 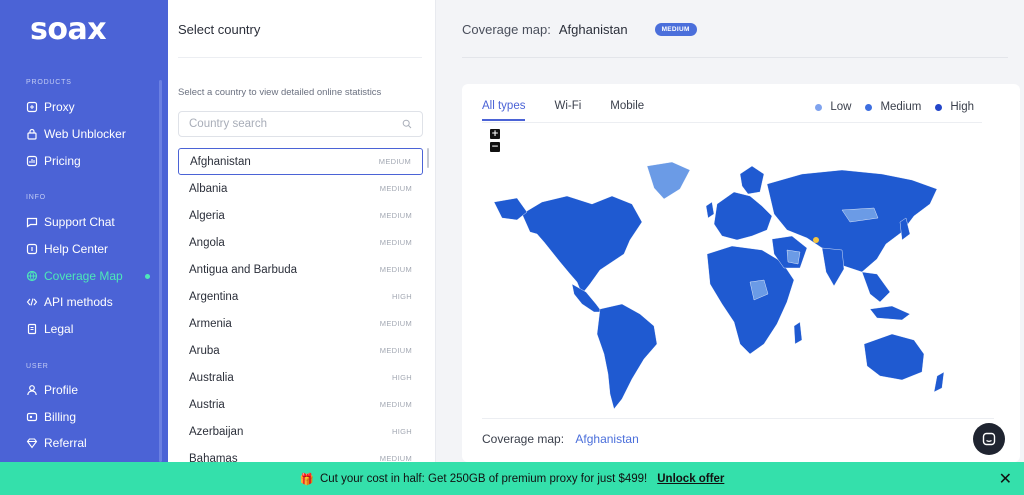 I want to click on legend-item-medium: Medium, so click(x=893, y=107).